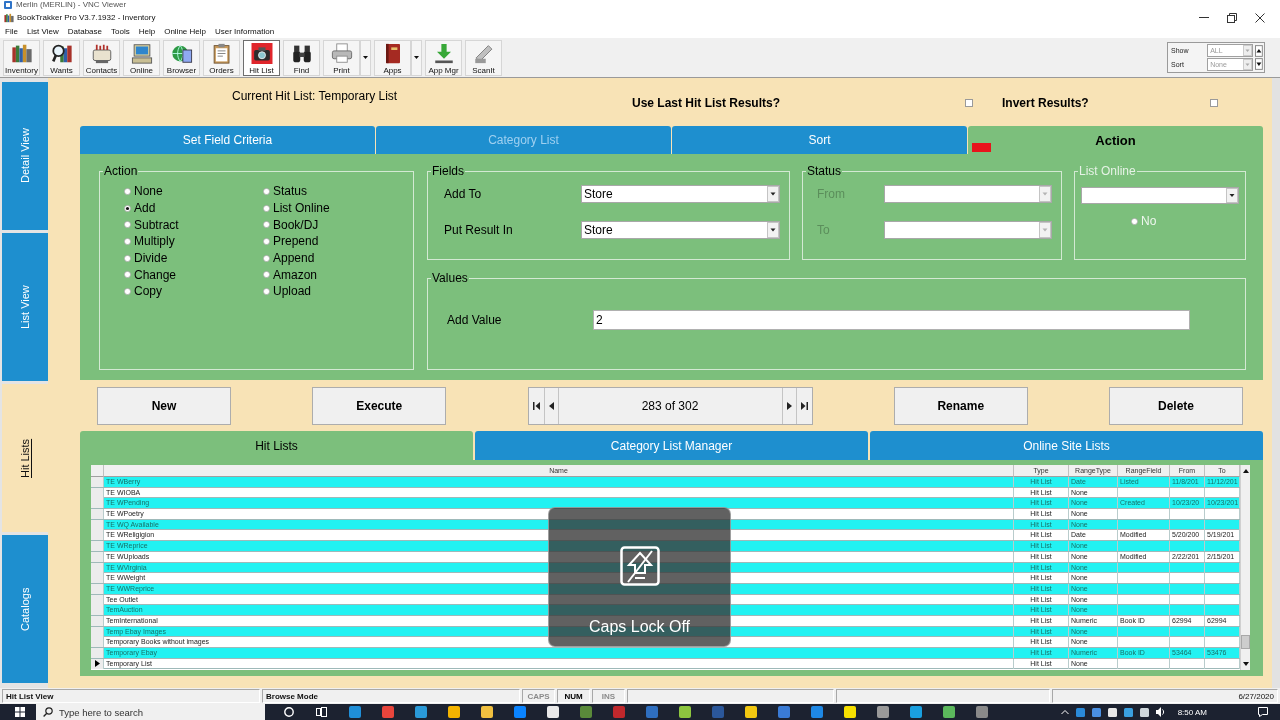 Image resolution: width=1280 pixels, height=720 pixels. Describe the element at coordinates (276, 445) in the screenshot. I see `tab: Hit Lists` at that location.